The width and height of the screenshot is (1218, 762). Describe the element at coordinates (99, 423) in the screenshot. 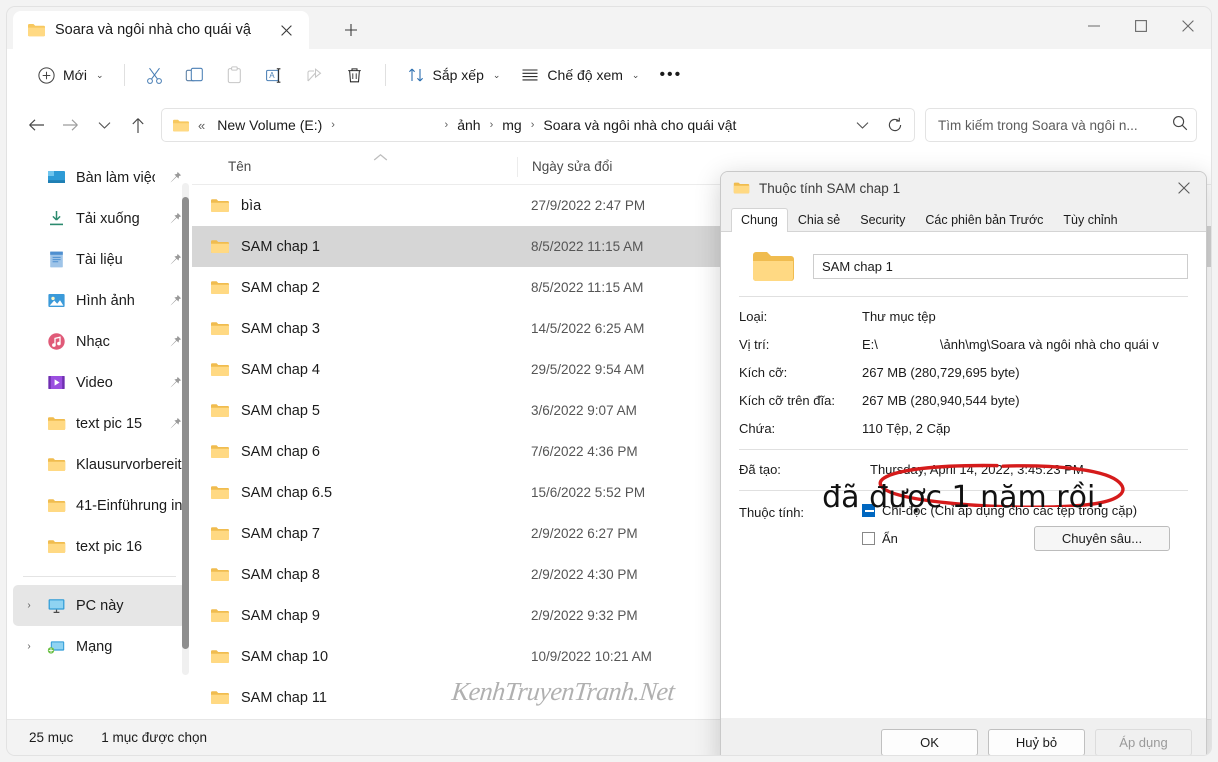

I see `sidebar-item-text-pic-15: text pic 15` at that location.